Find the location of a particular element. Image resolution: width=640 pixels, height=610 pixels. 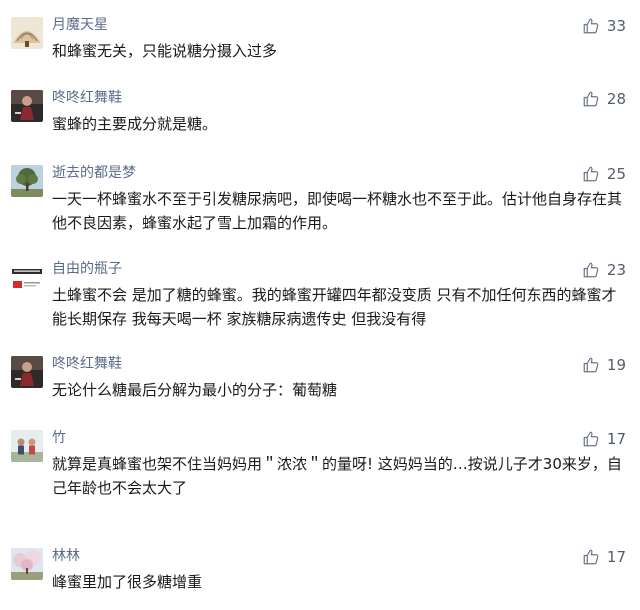

comment-author: 竹 is located at coordinates (59, 438).